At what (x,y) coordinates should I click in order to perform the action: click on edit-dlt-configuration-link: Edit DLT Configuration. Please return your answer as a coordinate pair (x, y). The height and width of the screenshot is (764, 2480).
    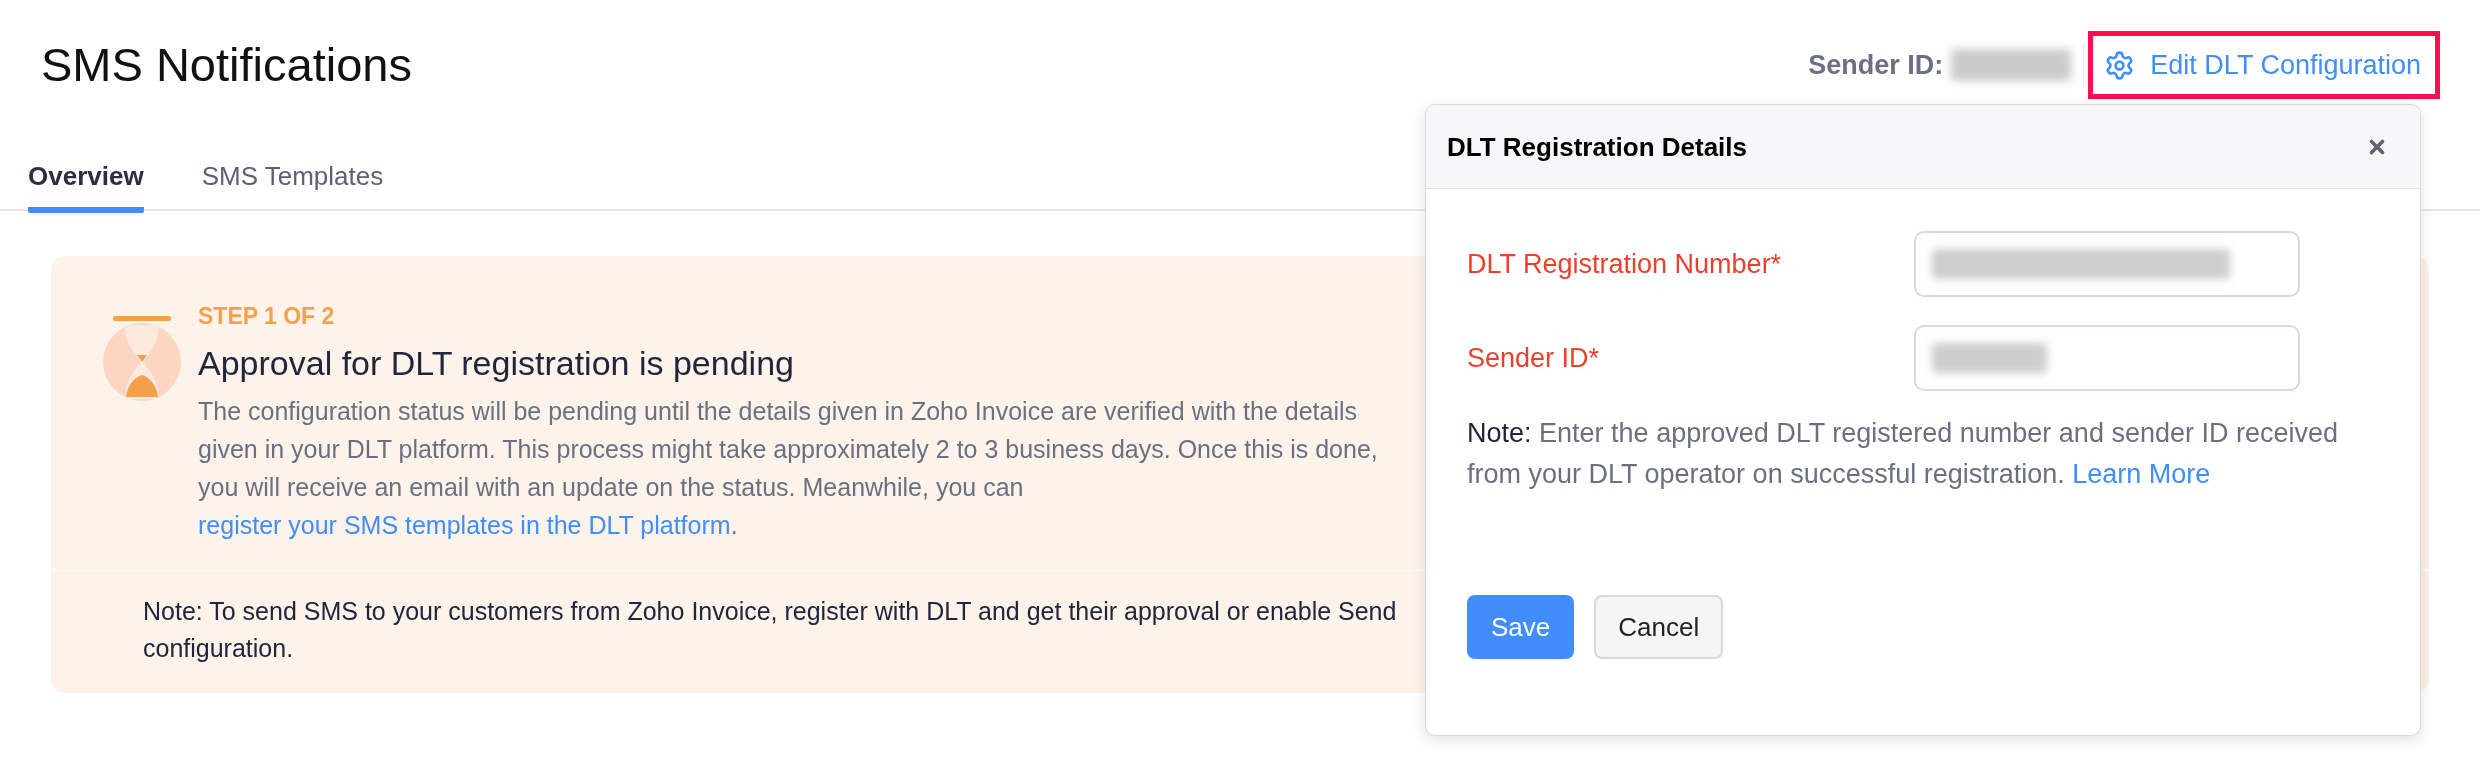
    Looking at the image, I should click on (2262, 65).